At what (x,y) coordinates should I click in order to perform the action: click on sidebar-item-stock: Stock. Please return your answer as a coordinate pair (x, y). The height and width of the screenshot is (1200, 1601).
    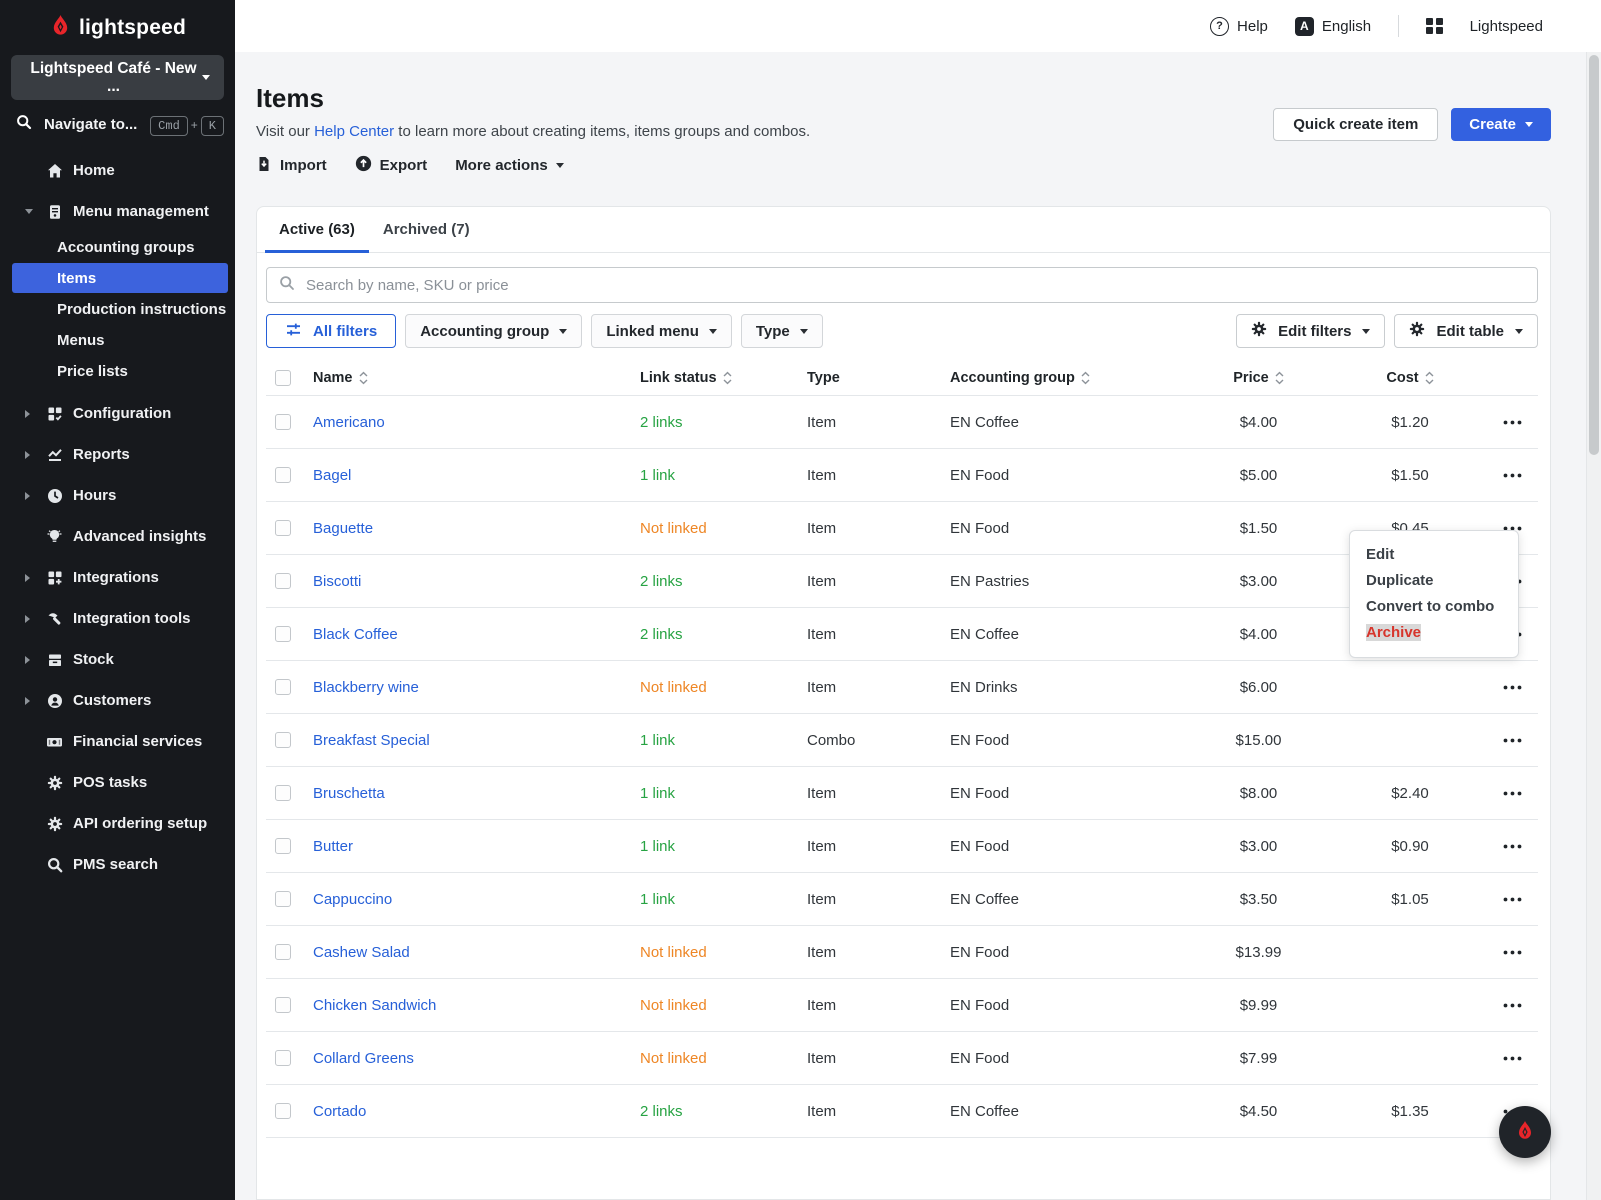
    Looking at the image, I should click on (117, 659).